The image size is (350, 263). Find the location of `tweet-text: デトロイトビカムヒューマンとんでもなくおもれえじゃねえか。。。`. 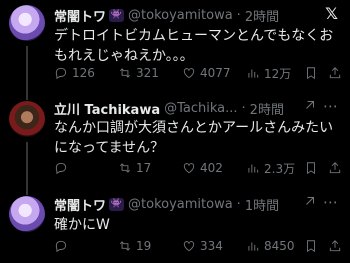

tweet-text: デトロイトビカムヒューマンとんでもなくおもれえじゃねえか。。。 is located at coordinates (194, 46).